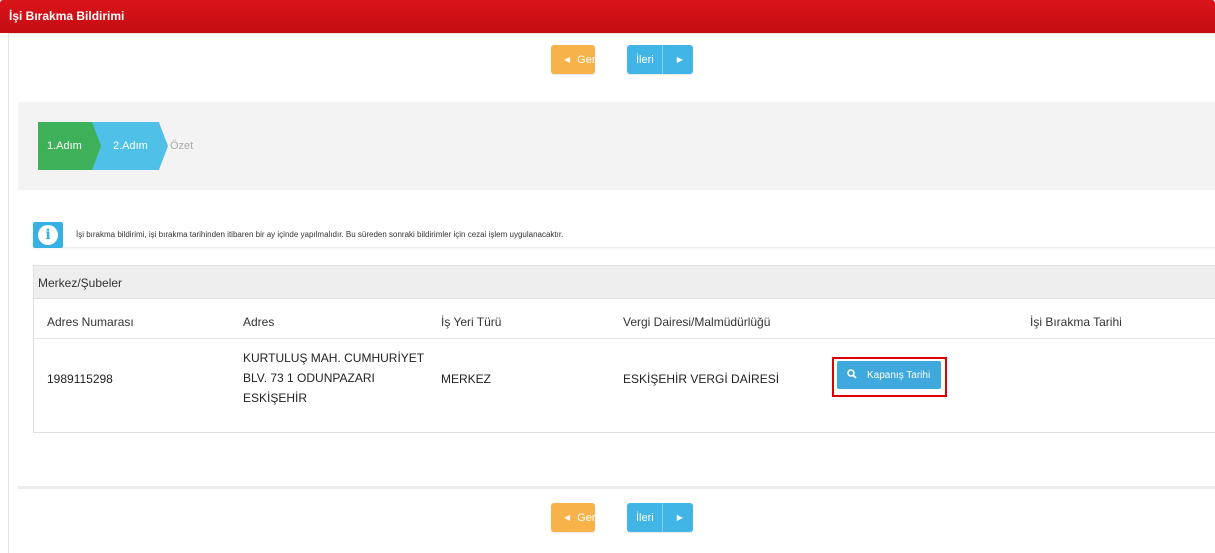  I want to click on cell-adres-line3: ESKİŞEHİR, so click(275, 398).